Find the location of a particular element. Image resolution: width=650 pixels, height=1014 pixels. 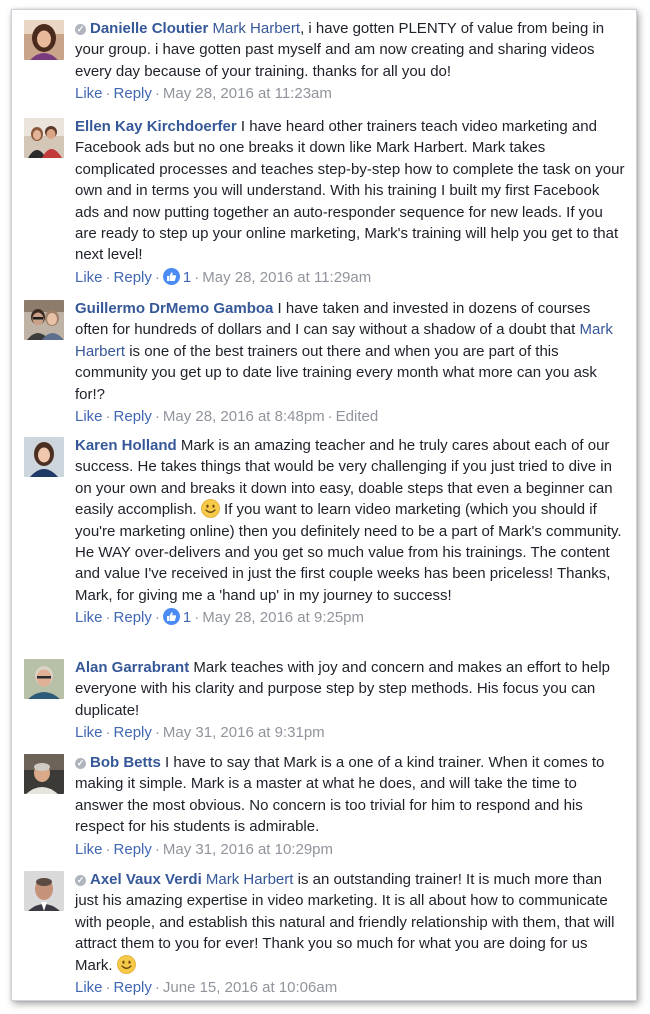

comment-author: Guillermo DrMemo Gamboa is located at coordinates (174, 308).